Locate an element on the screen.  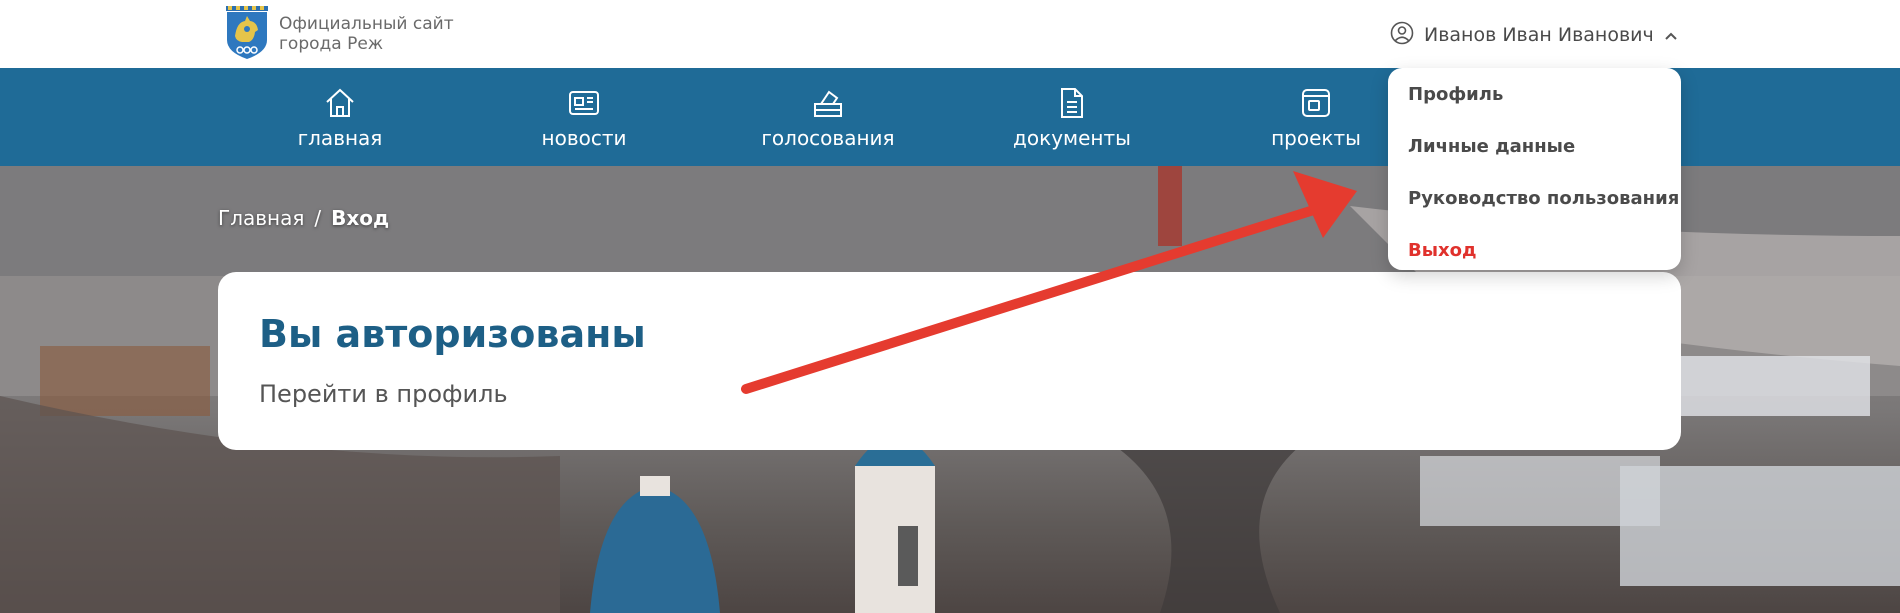
menu-item-personal-data: Личные данные is located at coordinates (1491, 146).